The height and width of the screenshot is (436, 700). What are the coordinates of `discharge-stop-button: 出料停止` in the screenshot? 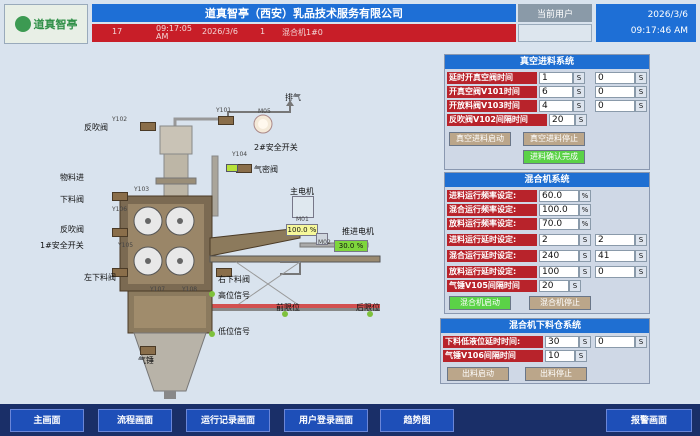 It's located at (556, 374).